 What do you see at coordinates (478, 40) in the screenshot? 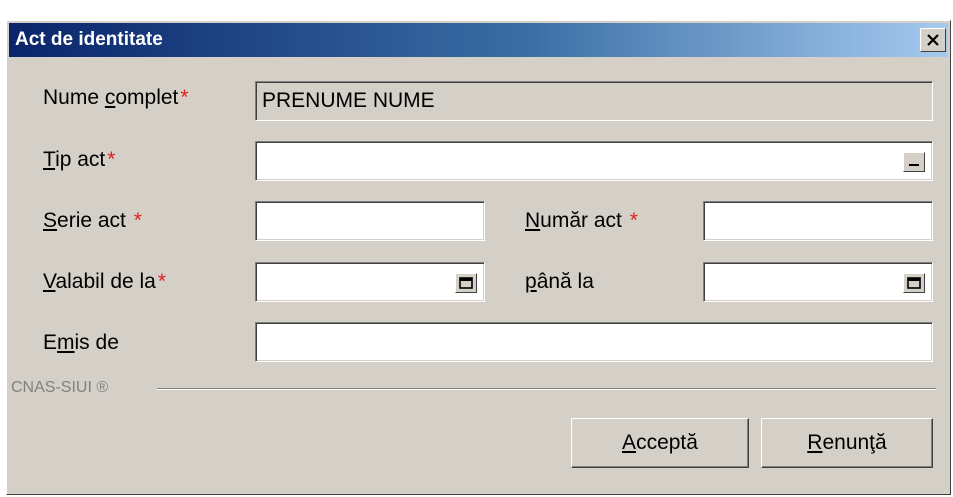
I see `title-bar: Act de identitate` at bounding box center [478, 40].